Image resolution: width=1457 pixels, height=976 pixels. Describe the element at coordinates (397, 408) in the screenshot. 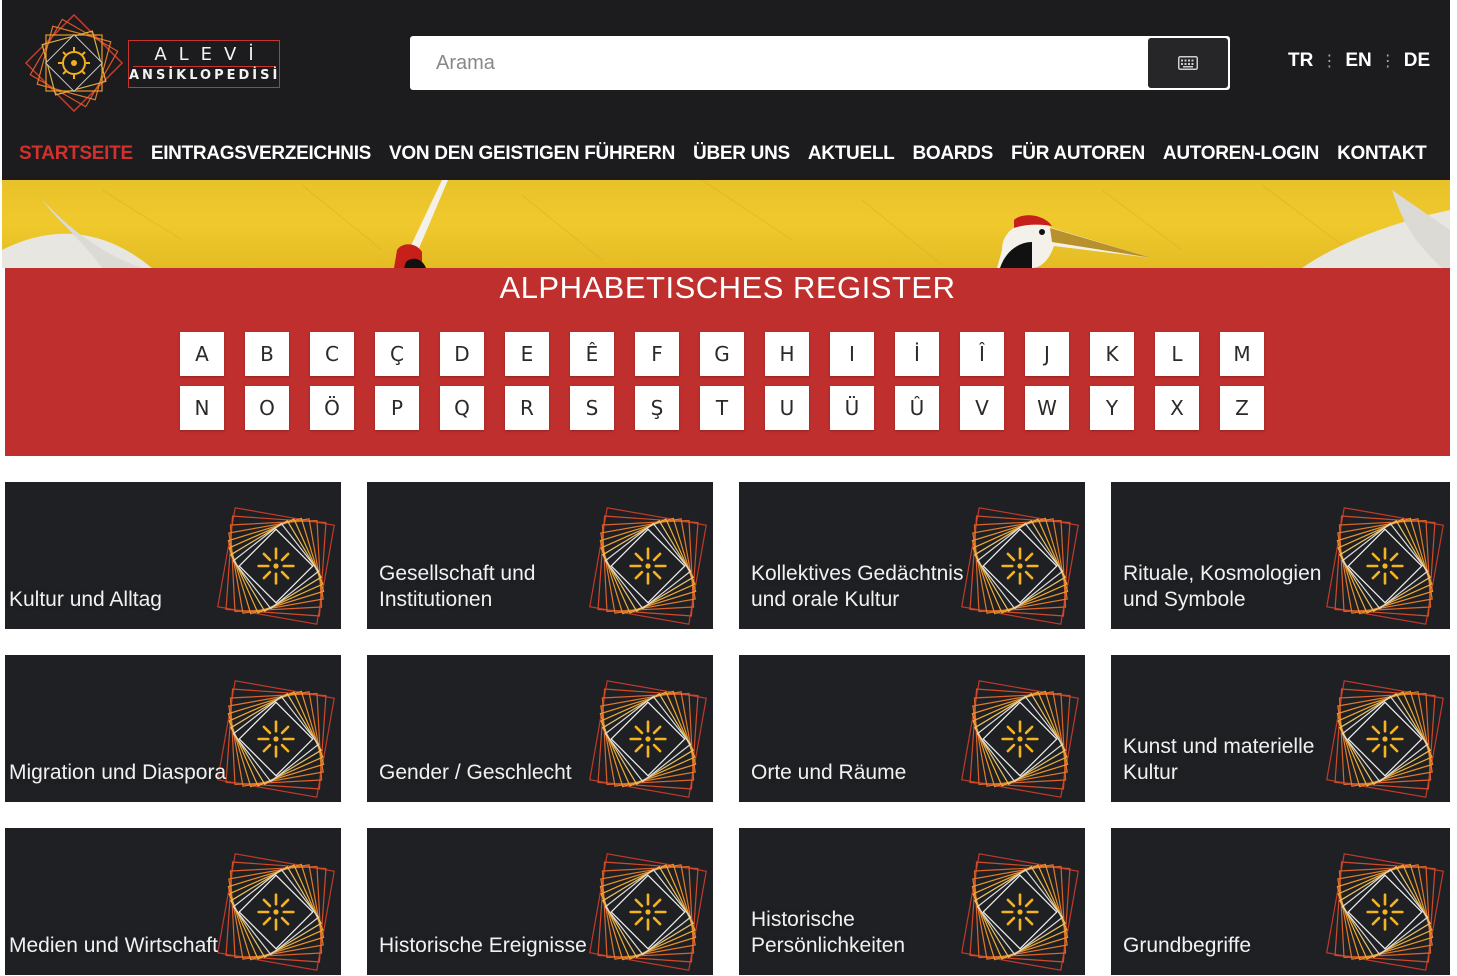

I see `letter-button: P` at that location.